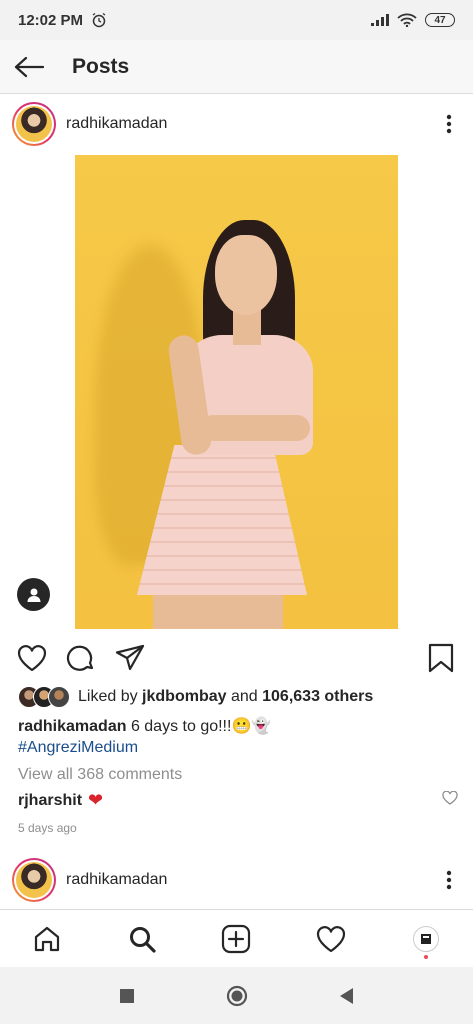  What do you see at coordinates (47, 828) in the screenshot?
I see `post-timestamp: 5 days ago` at bounding box center [47, 828].